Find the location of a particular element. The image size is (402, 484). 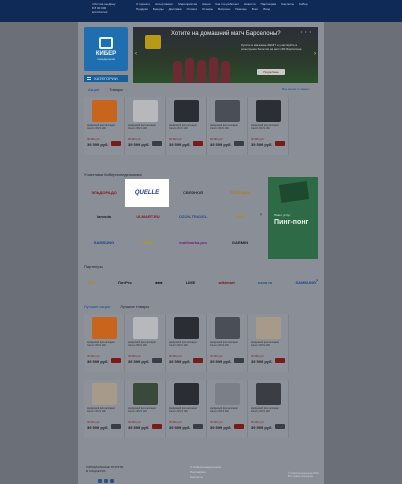

brand-logo: OZON.TRAVEL is located at coordinates (193, 216).